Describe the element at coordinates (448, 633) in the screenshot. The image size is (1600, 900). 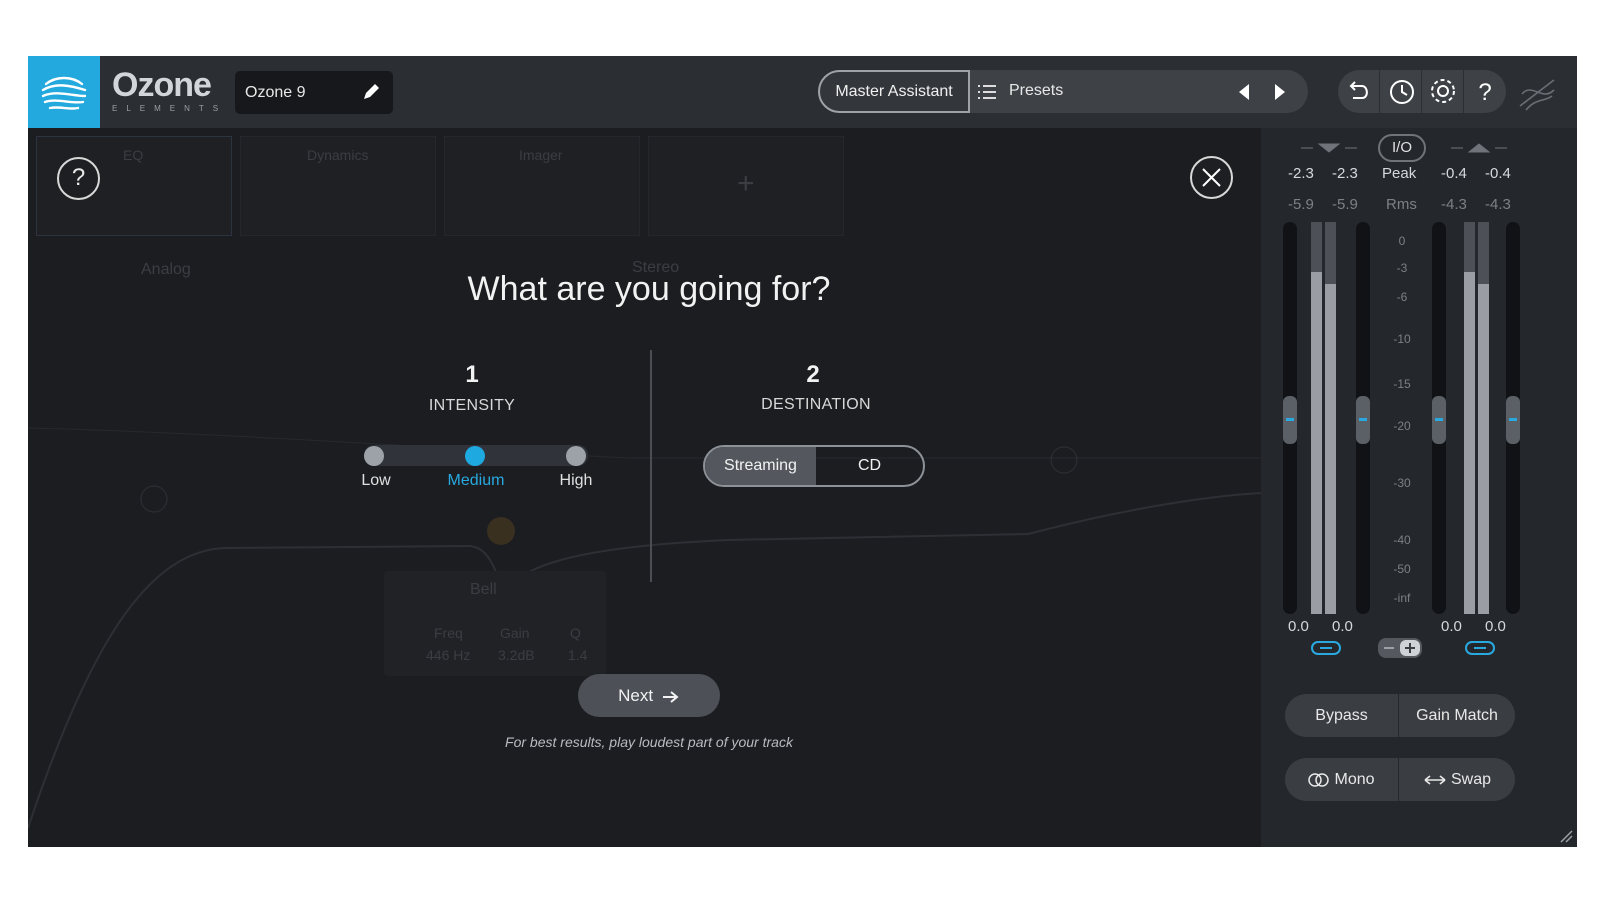
I see `band-freq-label: Freq` at that location.